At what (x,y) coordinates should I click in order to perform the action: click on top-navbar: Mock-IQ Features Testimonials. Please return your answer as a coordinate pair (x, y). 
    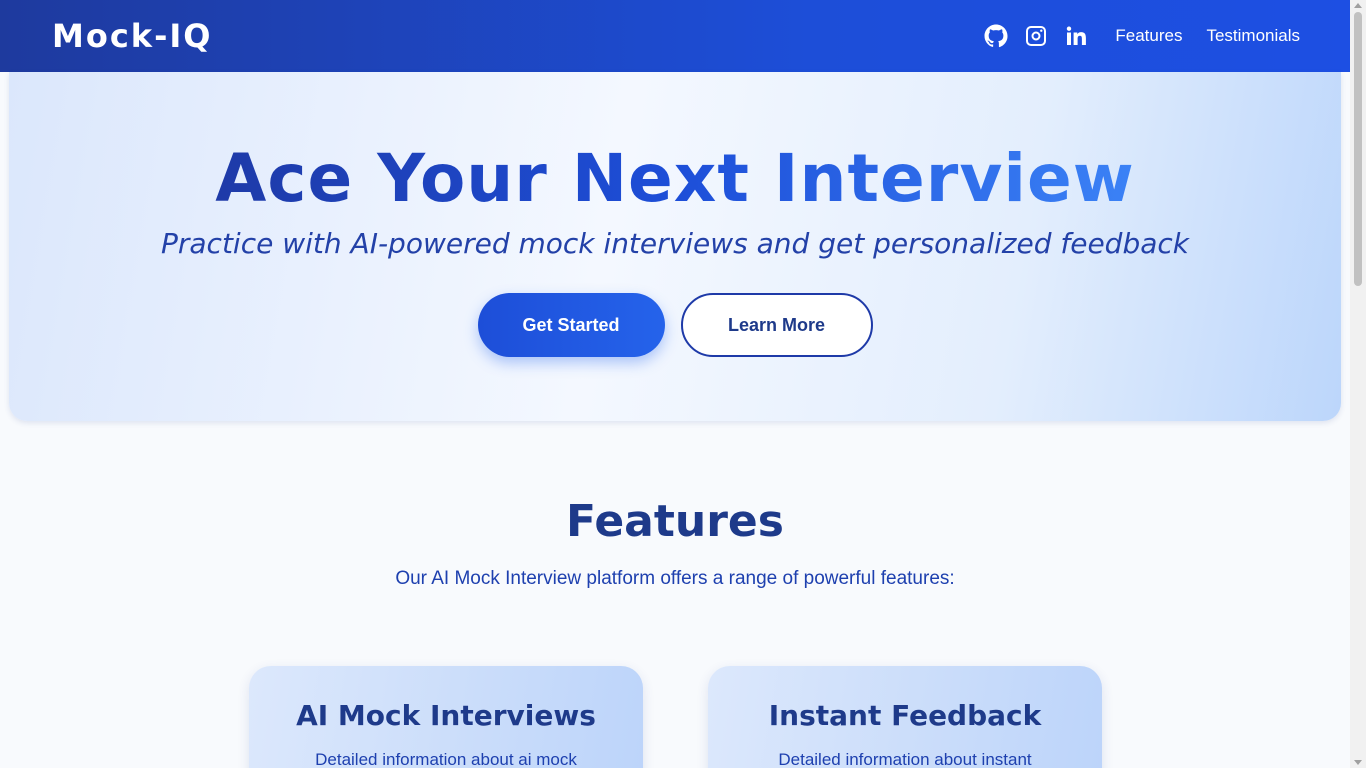
    Looking at the image, I should click on (675, 36).